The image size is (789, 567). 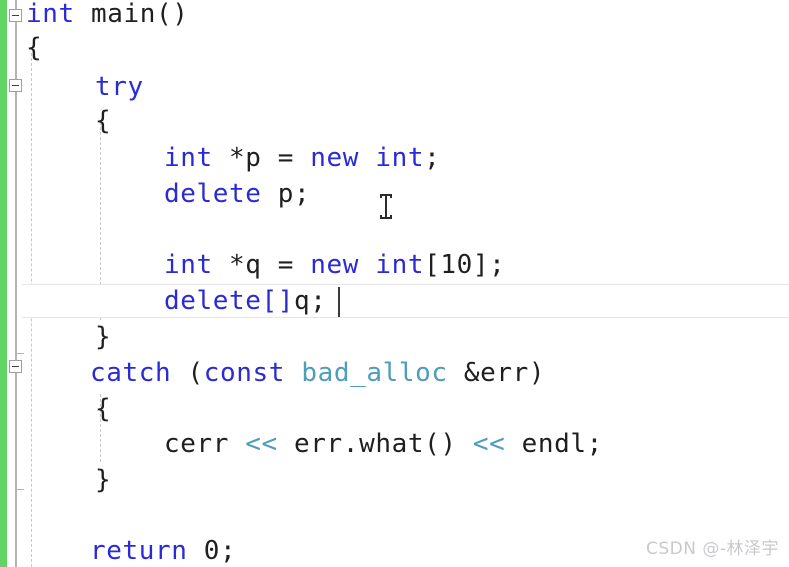 I want to click on token-plain: *p =, so click(x=261, y=158).